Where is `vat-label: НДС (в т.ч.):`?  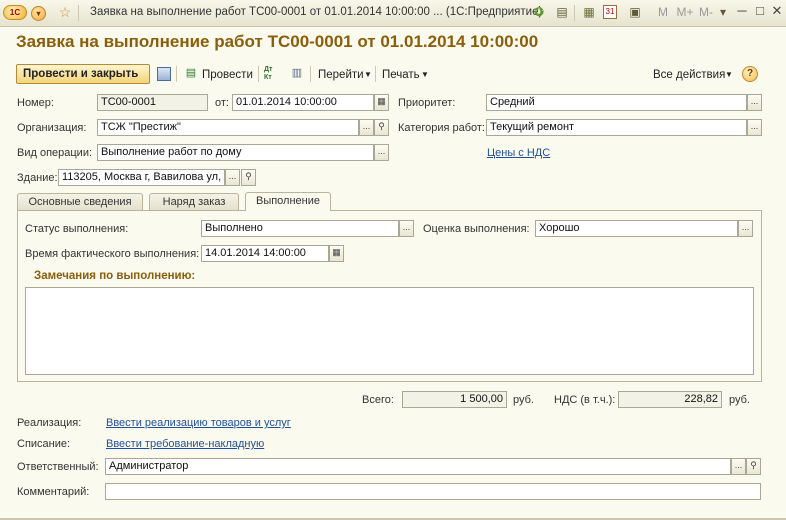
vat-label: НДС (в т.ч.): is located at coordinates (585, 400).